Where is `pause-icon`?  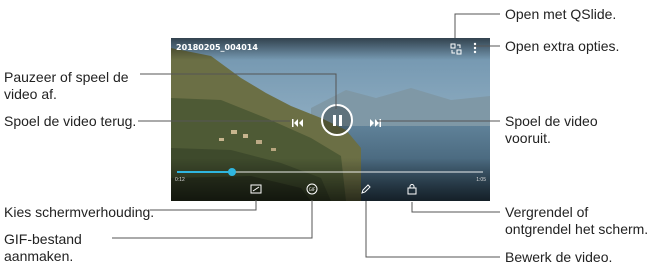
pause-icon is located at coordinates (334, 120).